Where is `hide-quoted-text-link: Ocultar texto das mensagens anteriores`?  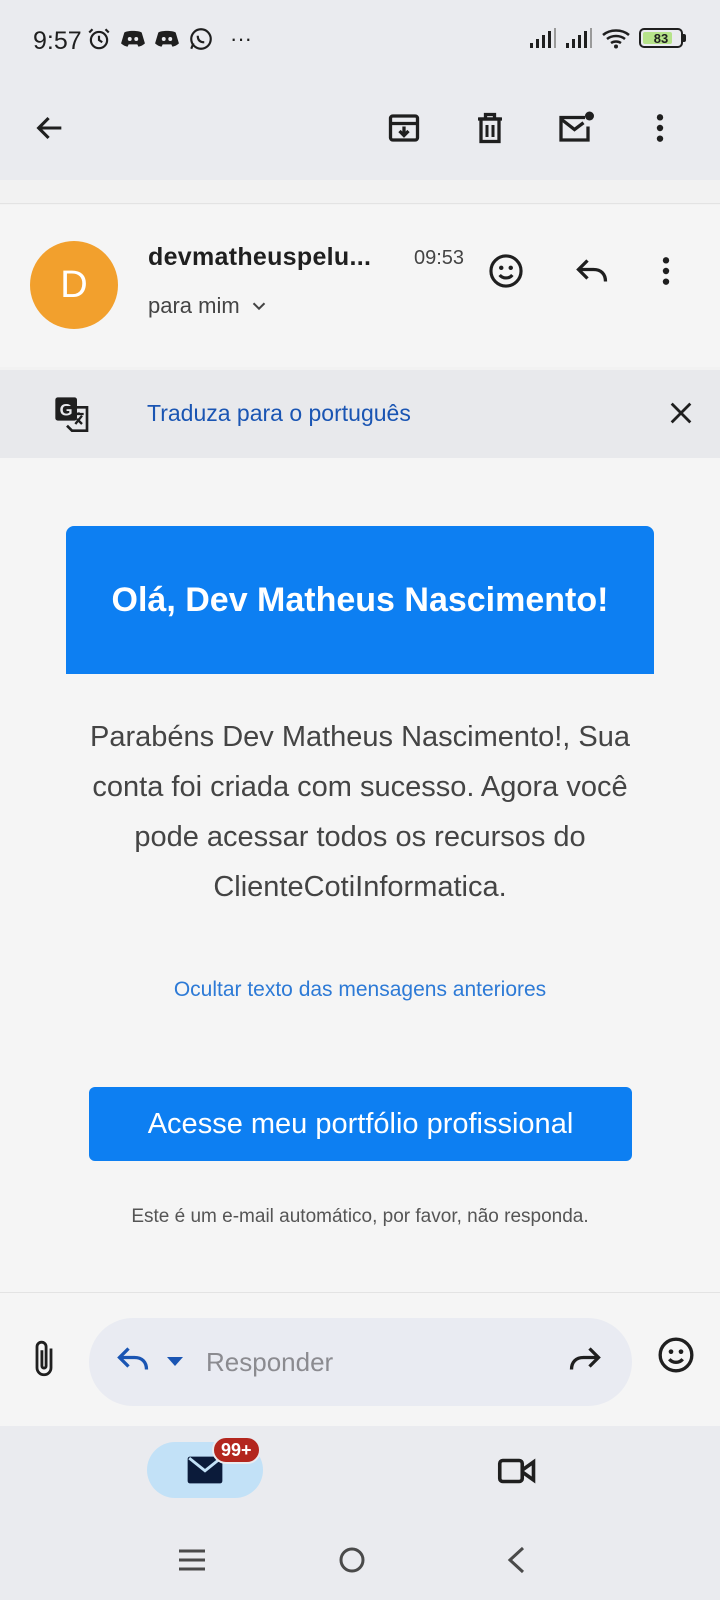 hide-quoted-text-link: Ocultar texto das mensagens anteriores is located at coordinates (360, 990).